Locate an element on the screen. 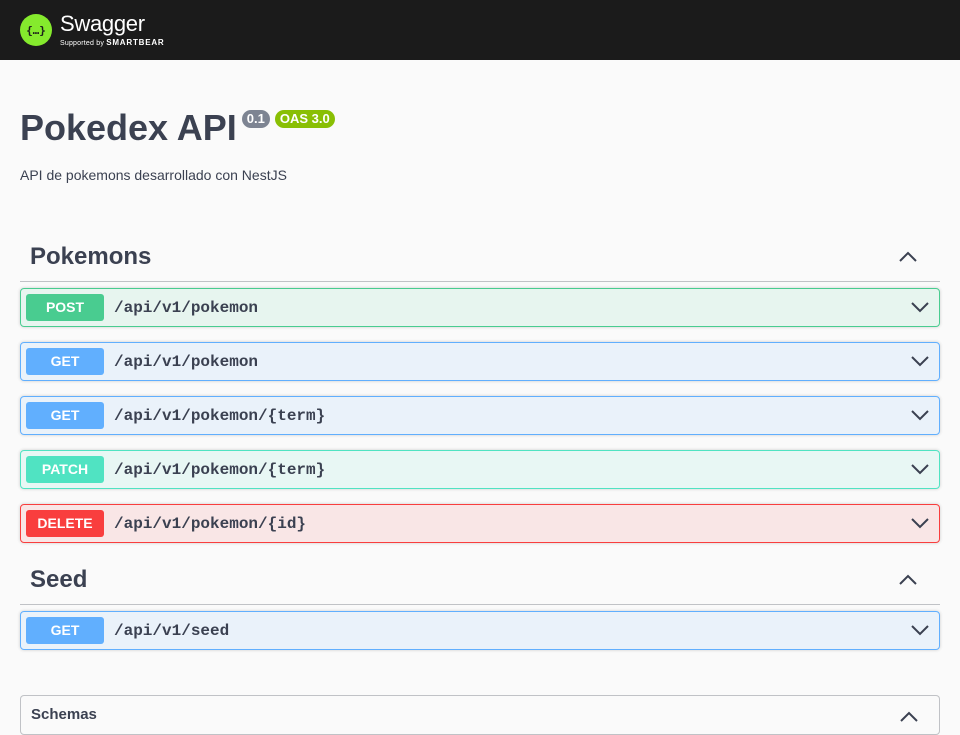 This screenshot has width=960, height=735. version-badge: 0.1 is located at coordinates (255, 119).